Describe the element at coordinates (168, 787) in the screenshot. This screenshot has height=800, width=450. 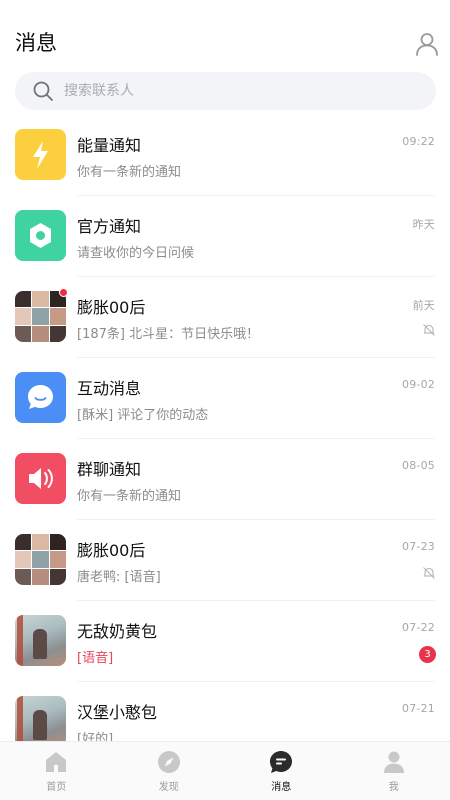
I see `tab-label: 发现` at that location.